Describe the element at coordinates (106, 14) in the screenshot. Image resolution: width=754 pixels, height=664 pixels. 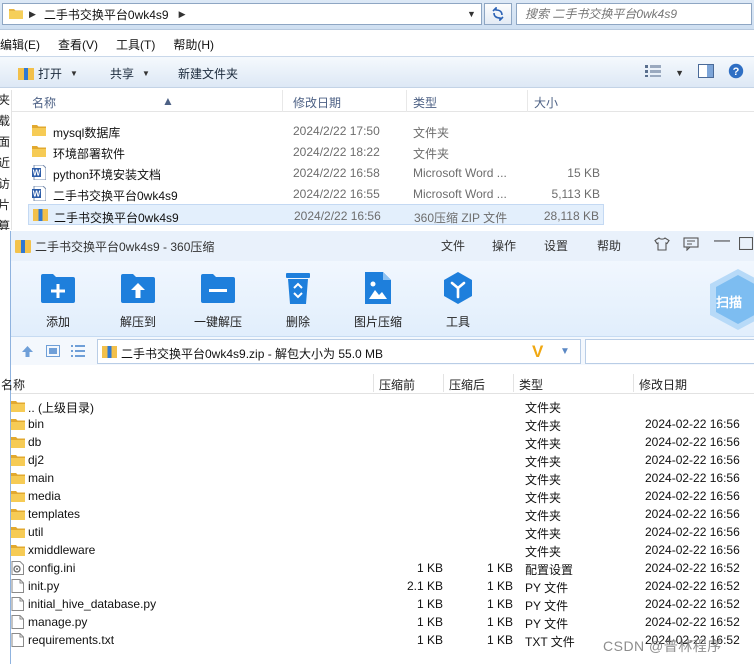
I see `breadcrumb-current: 二手书交换平台0wk4s9` at that location.